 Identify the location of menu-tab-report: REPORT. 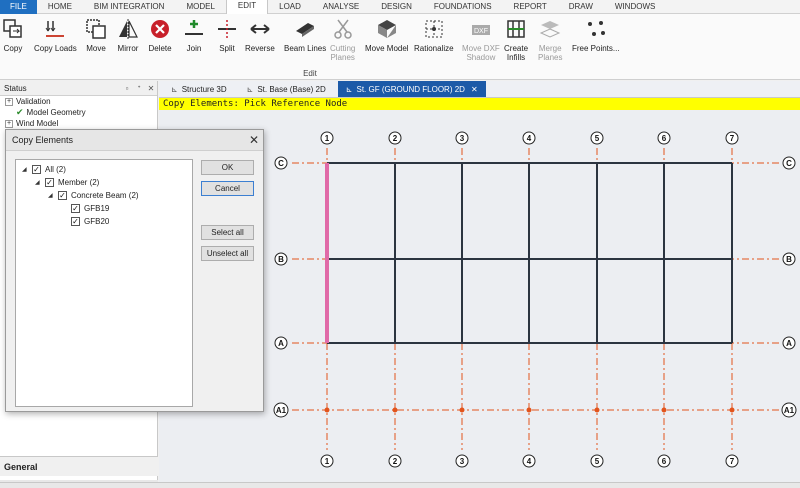
(530, 7).